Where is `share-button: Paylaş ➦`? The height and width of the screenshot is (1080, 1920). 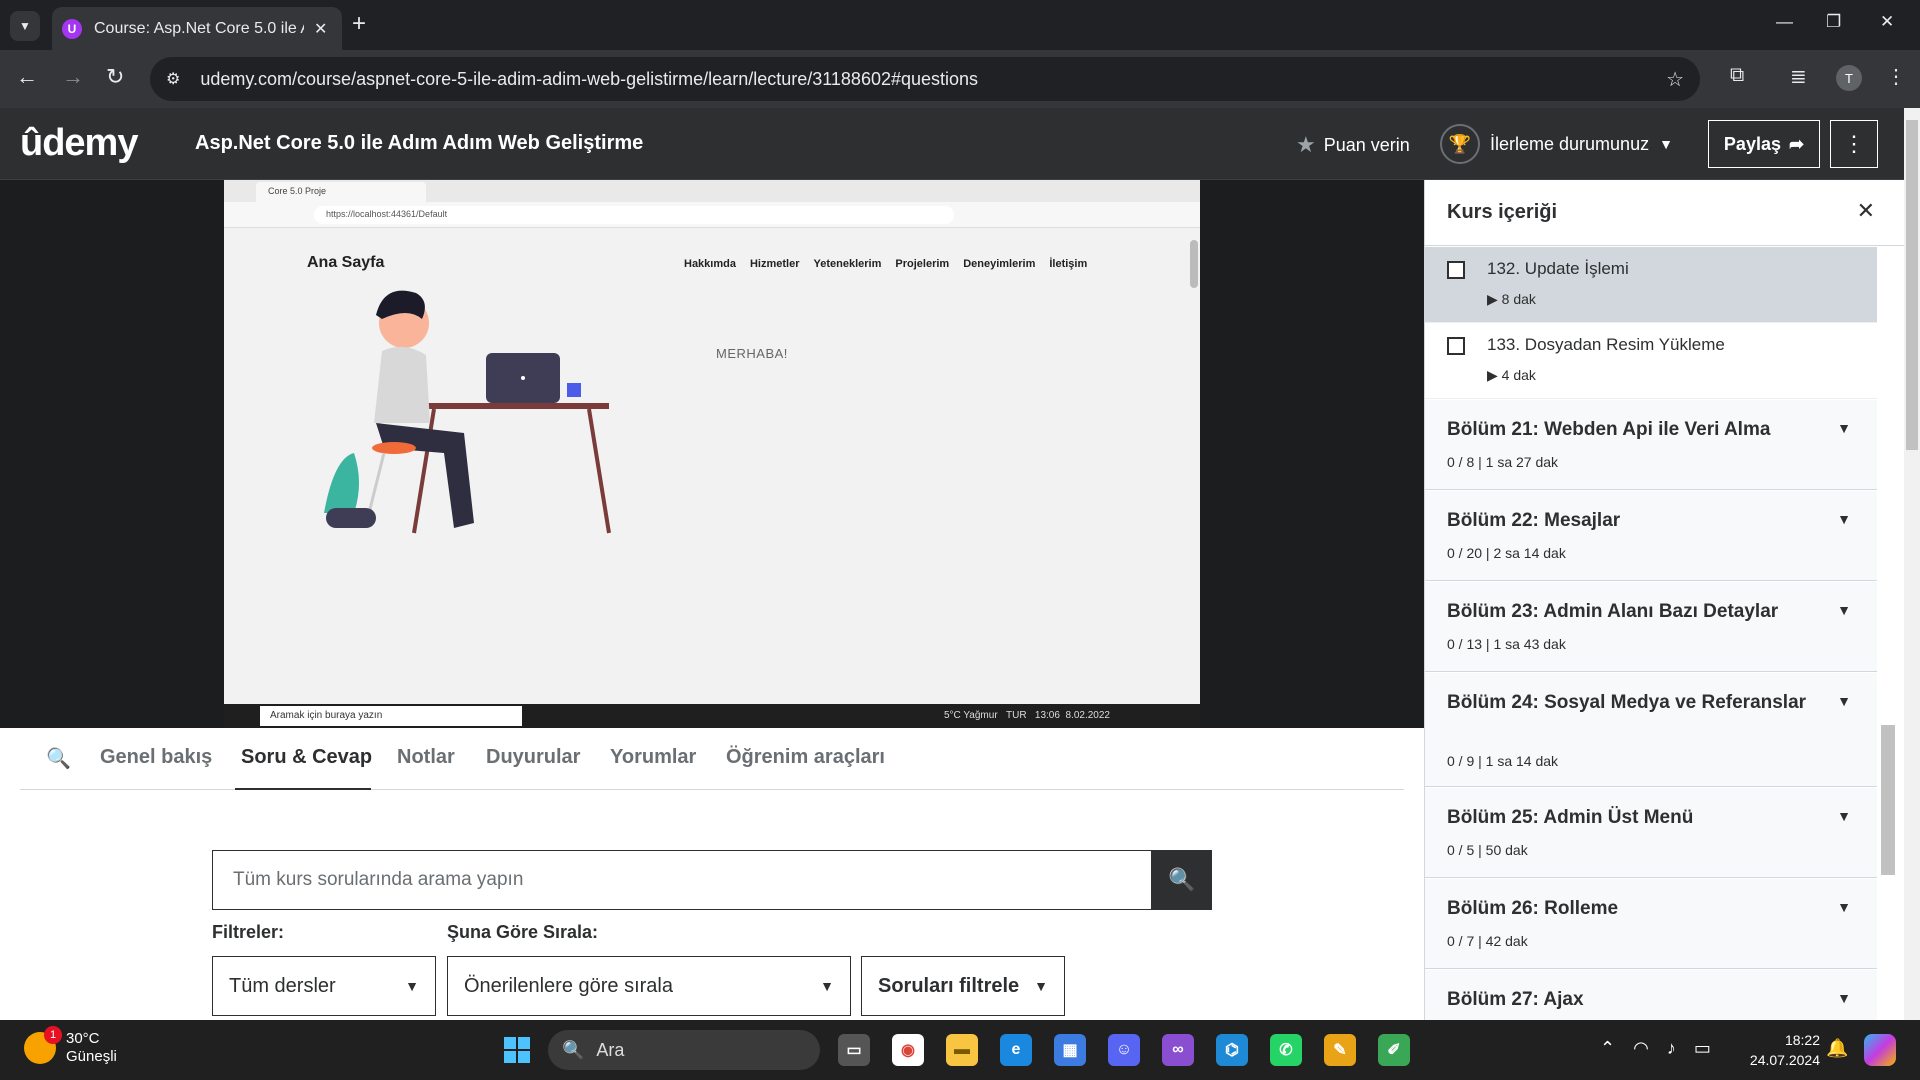 share-button: Paylaş ➦ is located at coordinates (1764, 144).